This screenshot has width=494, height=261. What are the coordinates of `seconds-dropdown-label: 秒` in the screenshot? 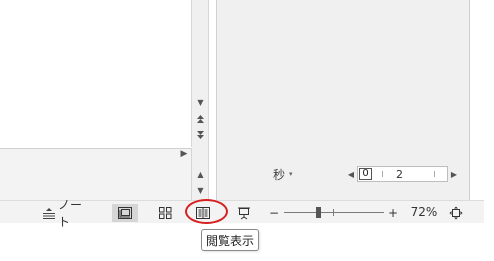 It's located at (279, 174).